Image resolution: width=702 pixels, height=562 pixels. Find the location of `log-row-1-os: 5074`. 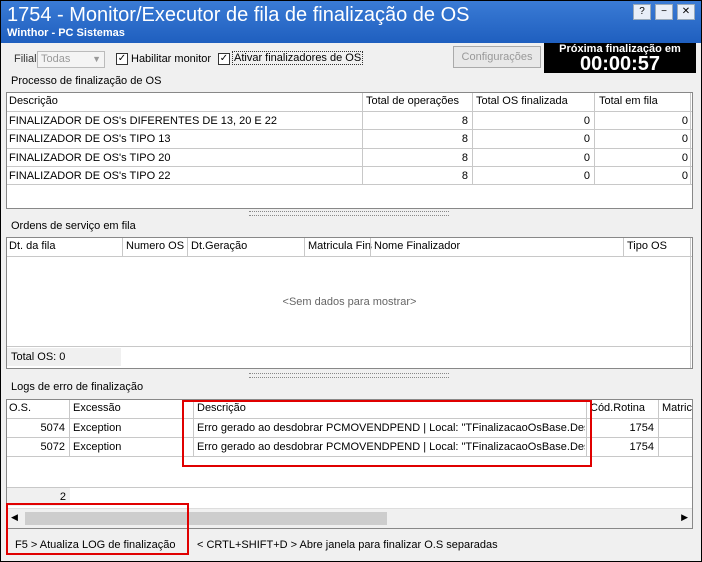

log-row-1-os: 5074 is located at coordinates (38, 428).